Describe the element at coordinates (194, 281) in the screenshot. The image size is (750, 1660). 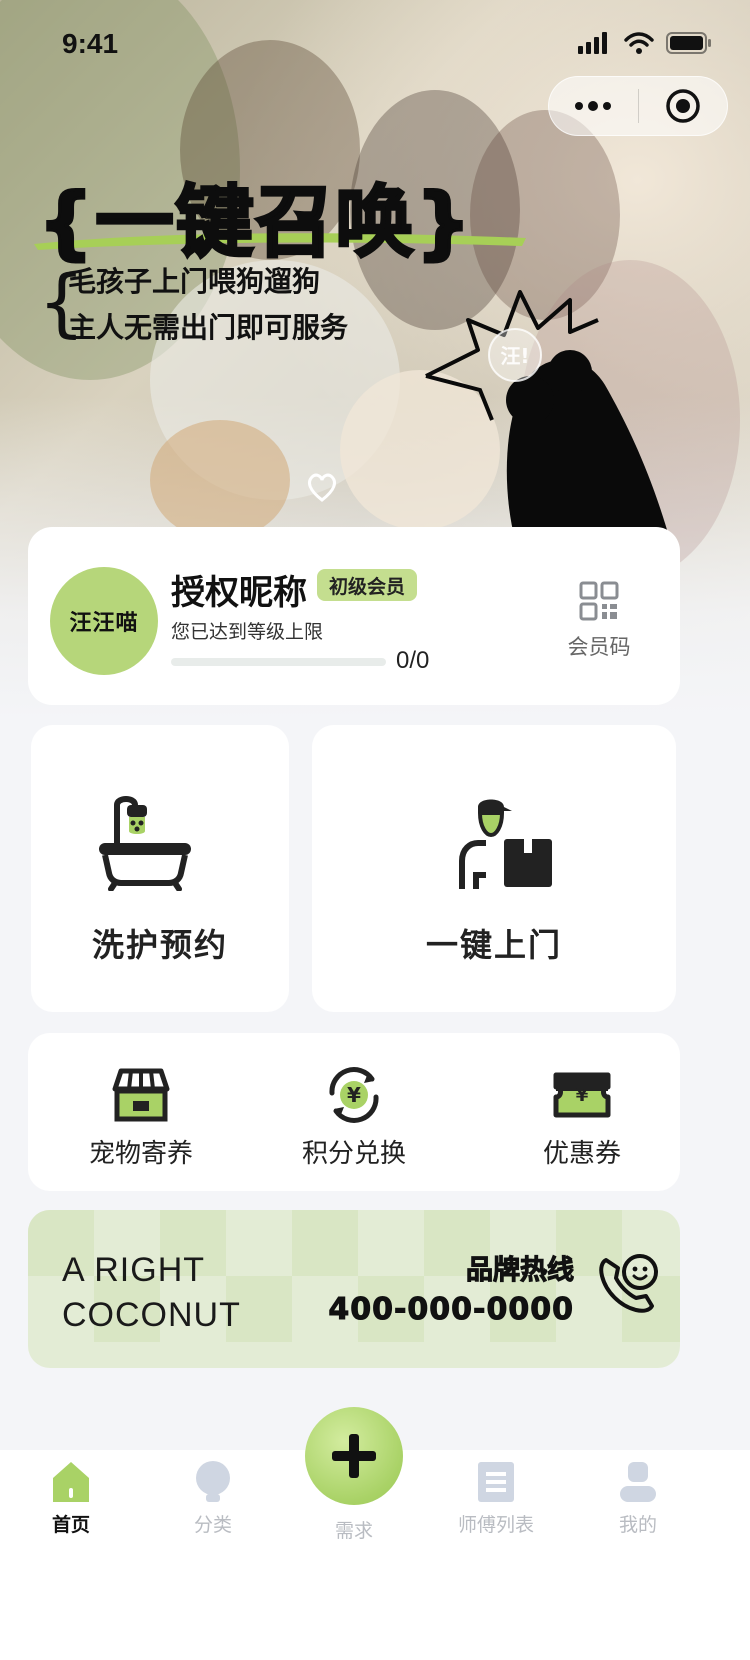
I see `hero-subtitle-line1: 毛孩子上门喂狗遛狗` at that location.